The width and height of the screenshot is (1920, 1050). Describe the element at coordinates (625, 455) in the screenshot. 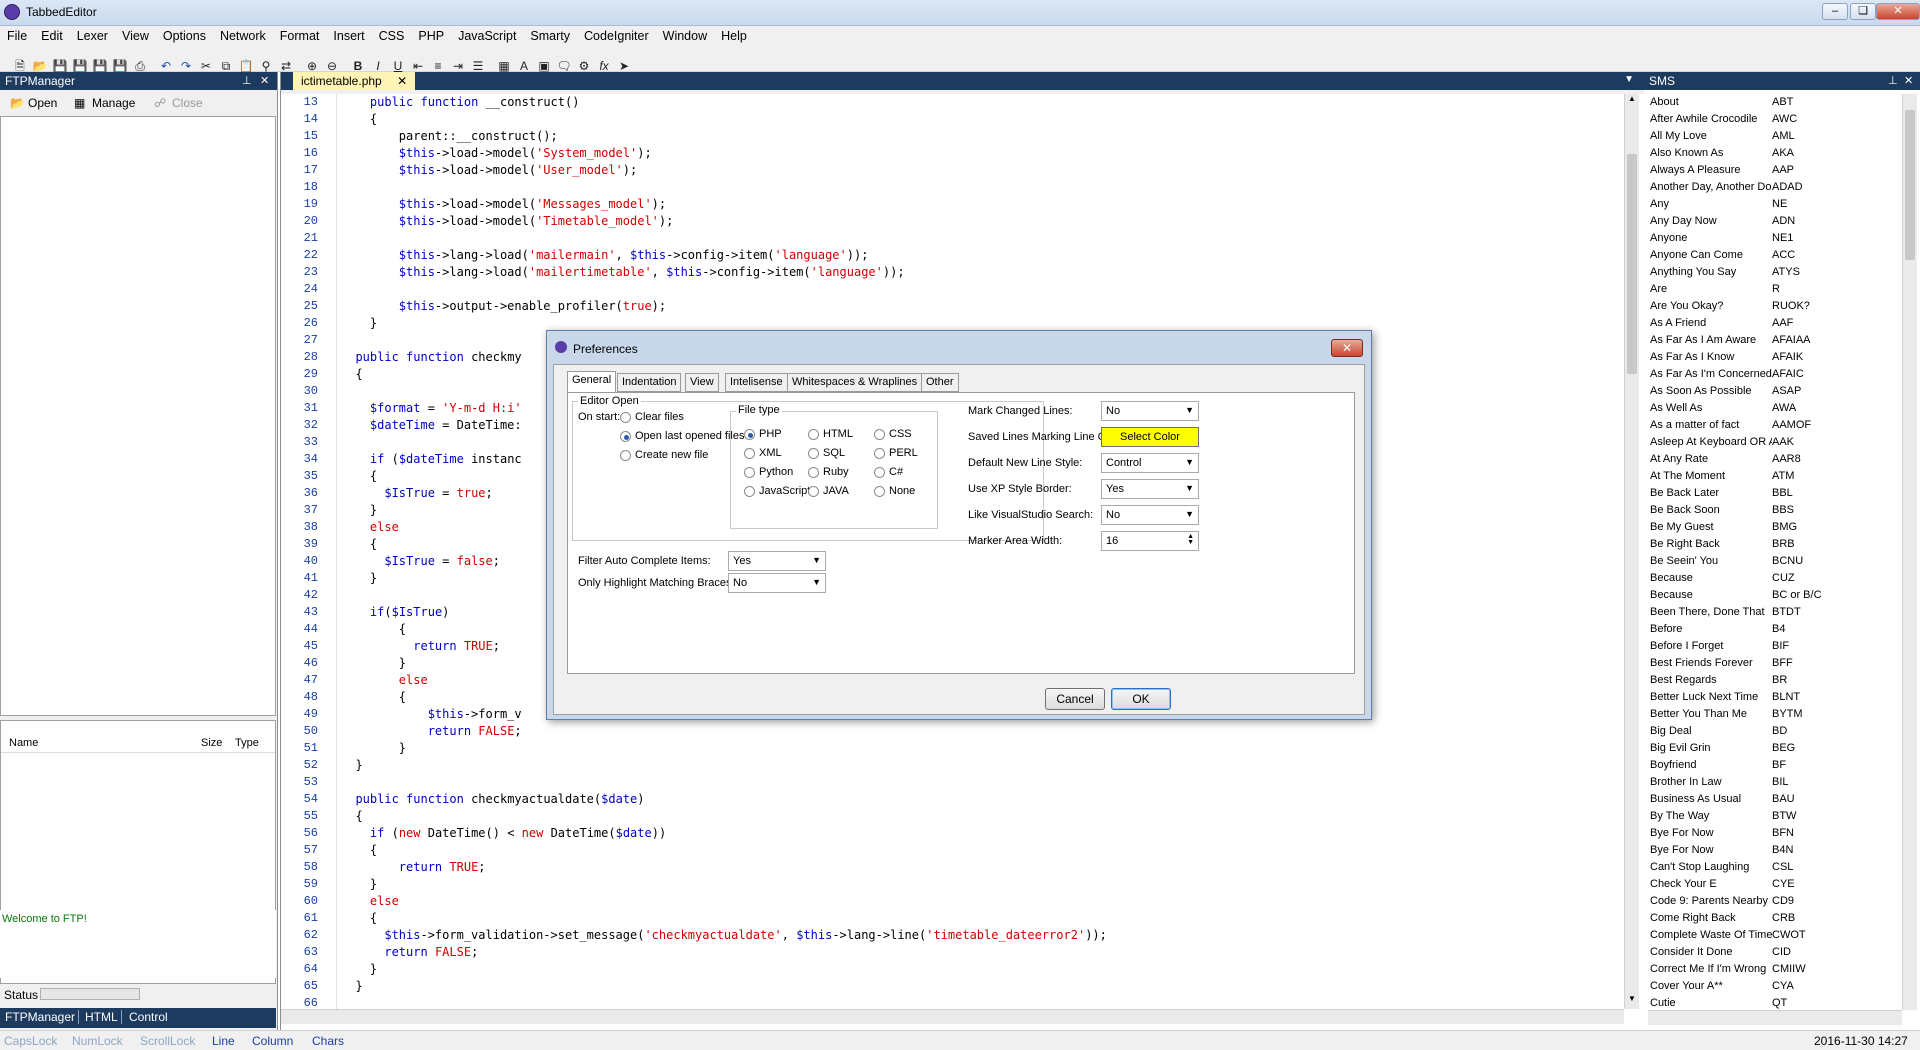

I see `radio-create-new` at that location.